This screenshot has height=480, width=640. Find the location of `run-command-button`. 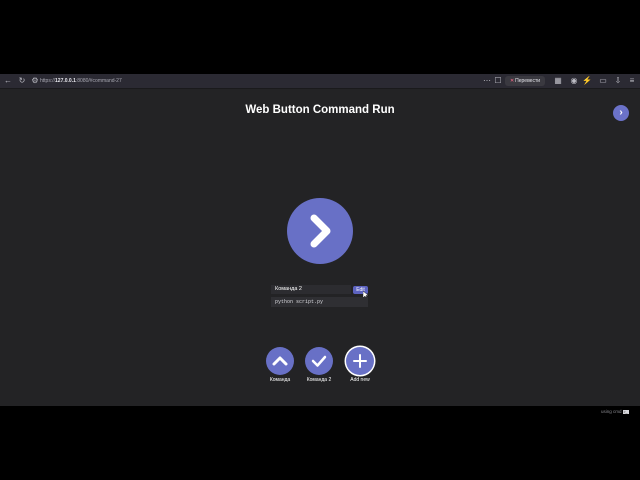

run-command-button is located at coordinates (320, 231).